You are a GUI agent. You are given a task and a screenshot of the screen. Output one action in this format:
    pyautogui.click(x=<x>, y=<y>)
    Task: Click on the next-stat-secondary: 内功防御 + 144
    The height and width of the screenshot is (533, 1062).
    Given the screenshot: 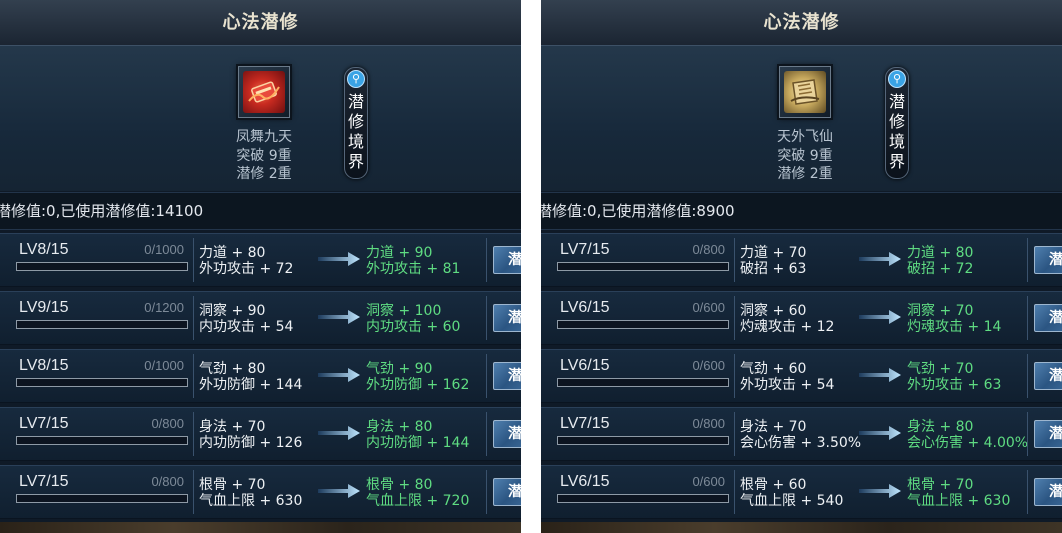 What is the action you would take?
    pyautogui.click(x=418, y=443)
    